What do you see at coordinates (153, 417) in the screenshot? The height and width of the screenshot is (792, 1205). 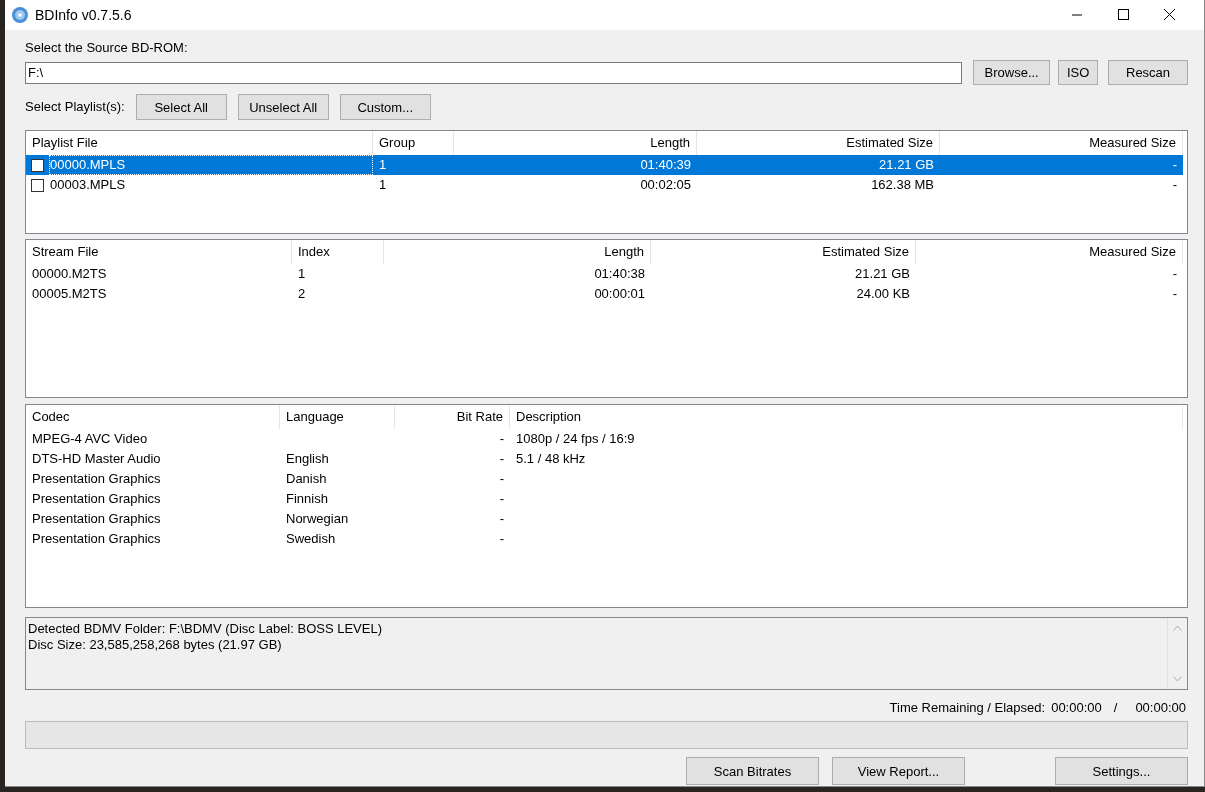 I see `column-header: Codec` at bounding box center [153, 417].